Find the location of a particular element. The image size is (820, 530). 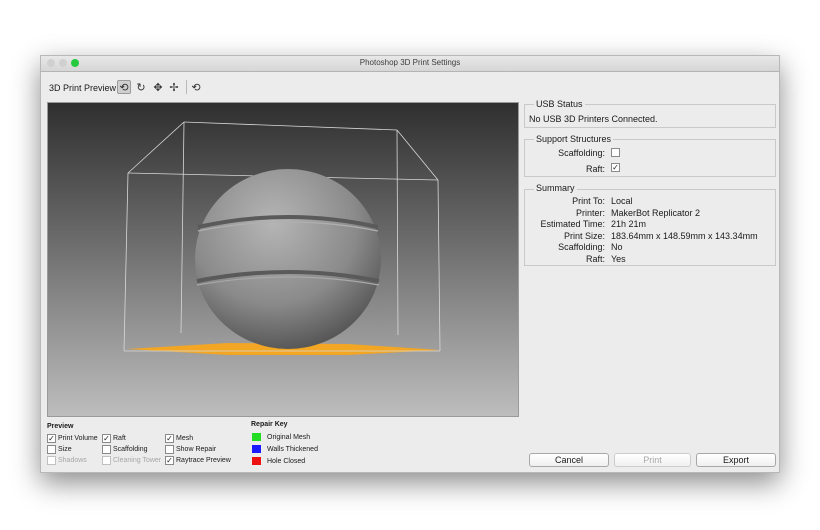

preview-option-label: Cleaning Tower is located at coordinates (137, 460).